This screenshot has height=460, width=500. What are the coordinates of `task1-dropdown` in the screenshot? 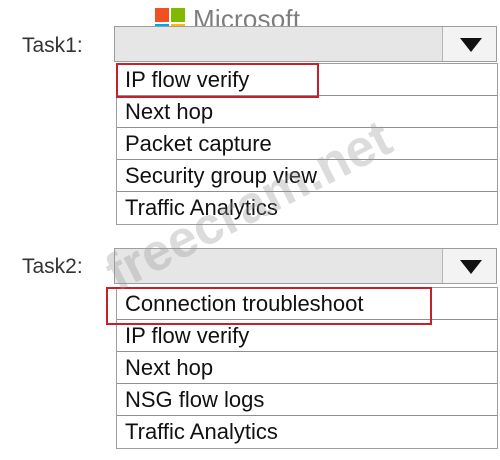 It's located at (305, 44).